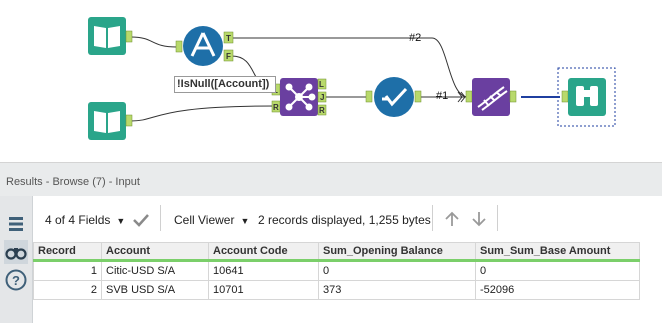 This screenshot has width=662, height=323. Describe the element at coordinates (73, 182) in the screenshot. I see `results-title: Results - Browse (7) - Input` at that location.